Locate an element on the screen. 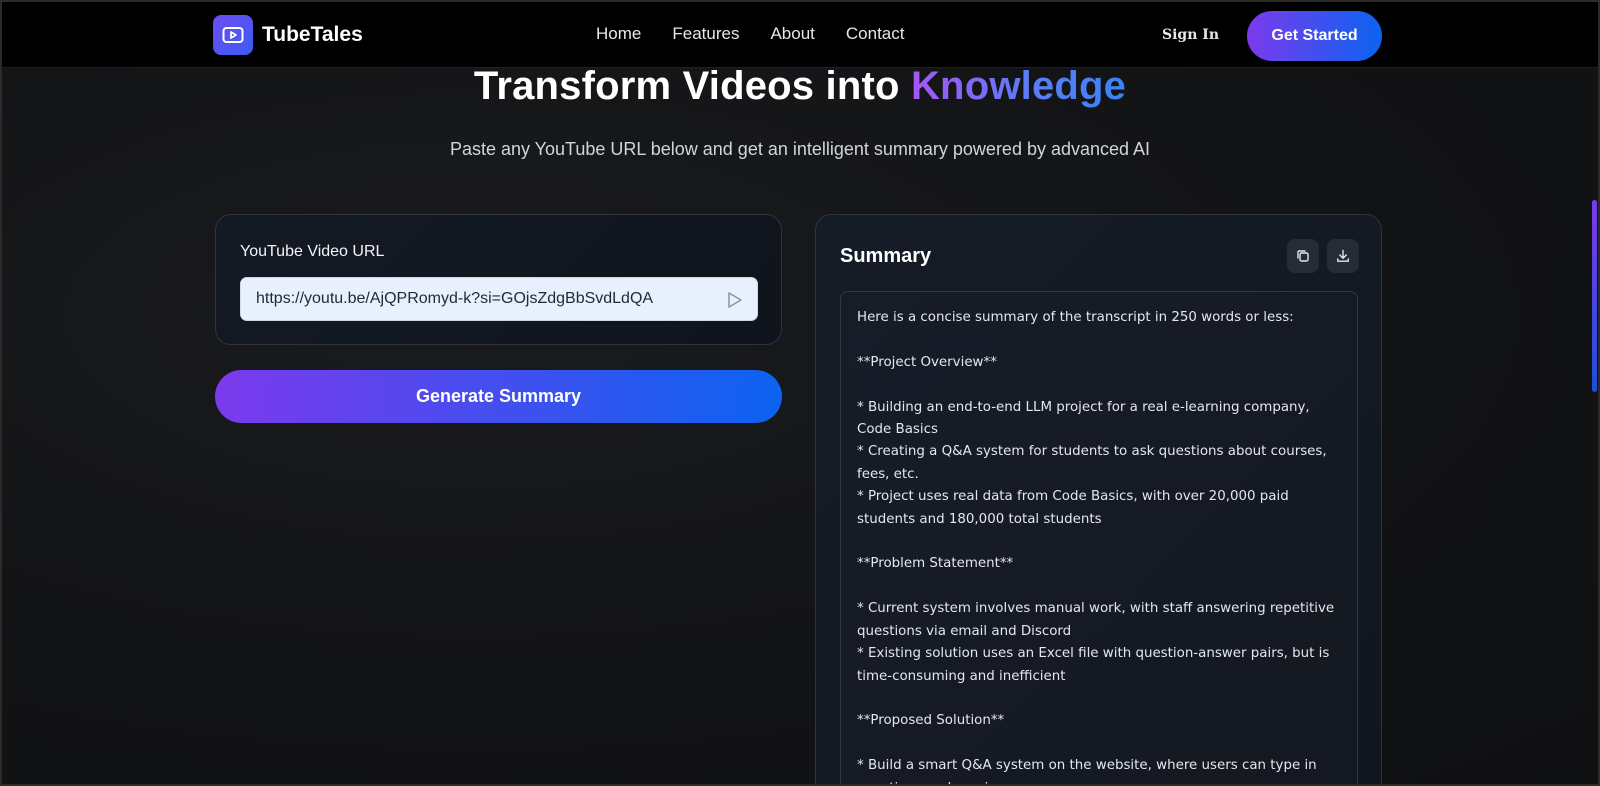  sign-in-link: Sign In is located at coordinates (1190, 35).